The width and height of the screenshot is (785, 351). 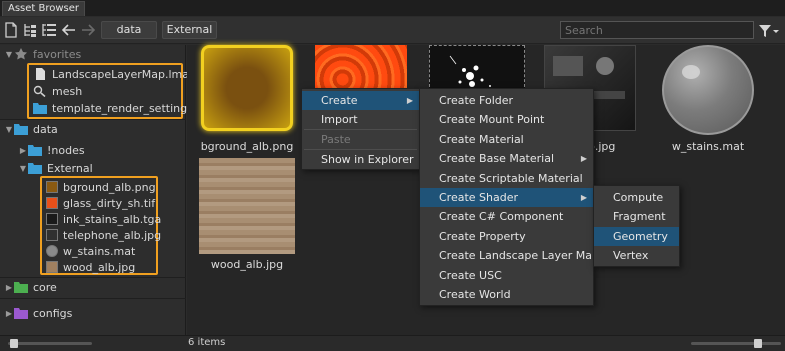 What do you see at coordinates (506, 275) in the screenshot?
I see `create-menu-item: Create USC` at bounding box center [506, 275].